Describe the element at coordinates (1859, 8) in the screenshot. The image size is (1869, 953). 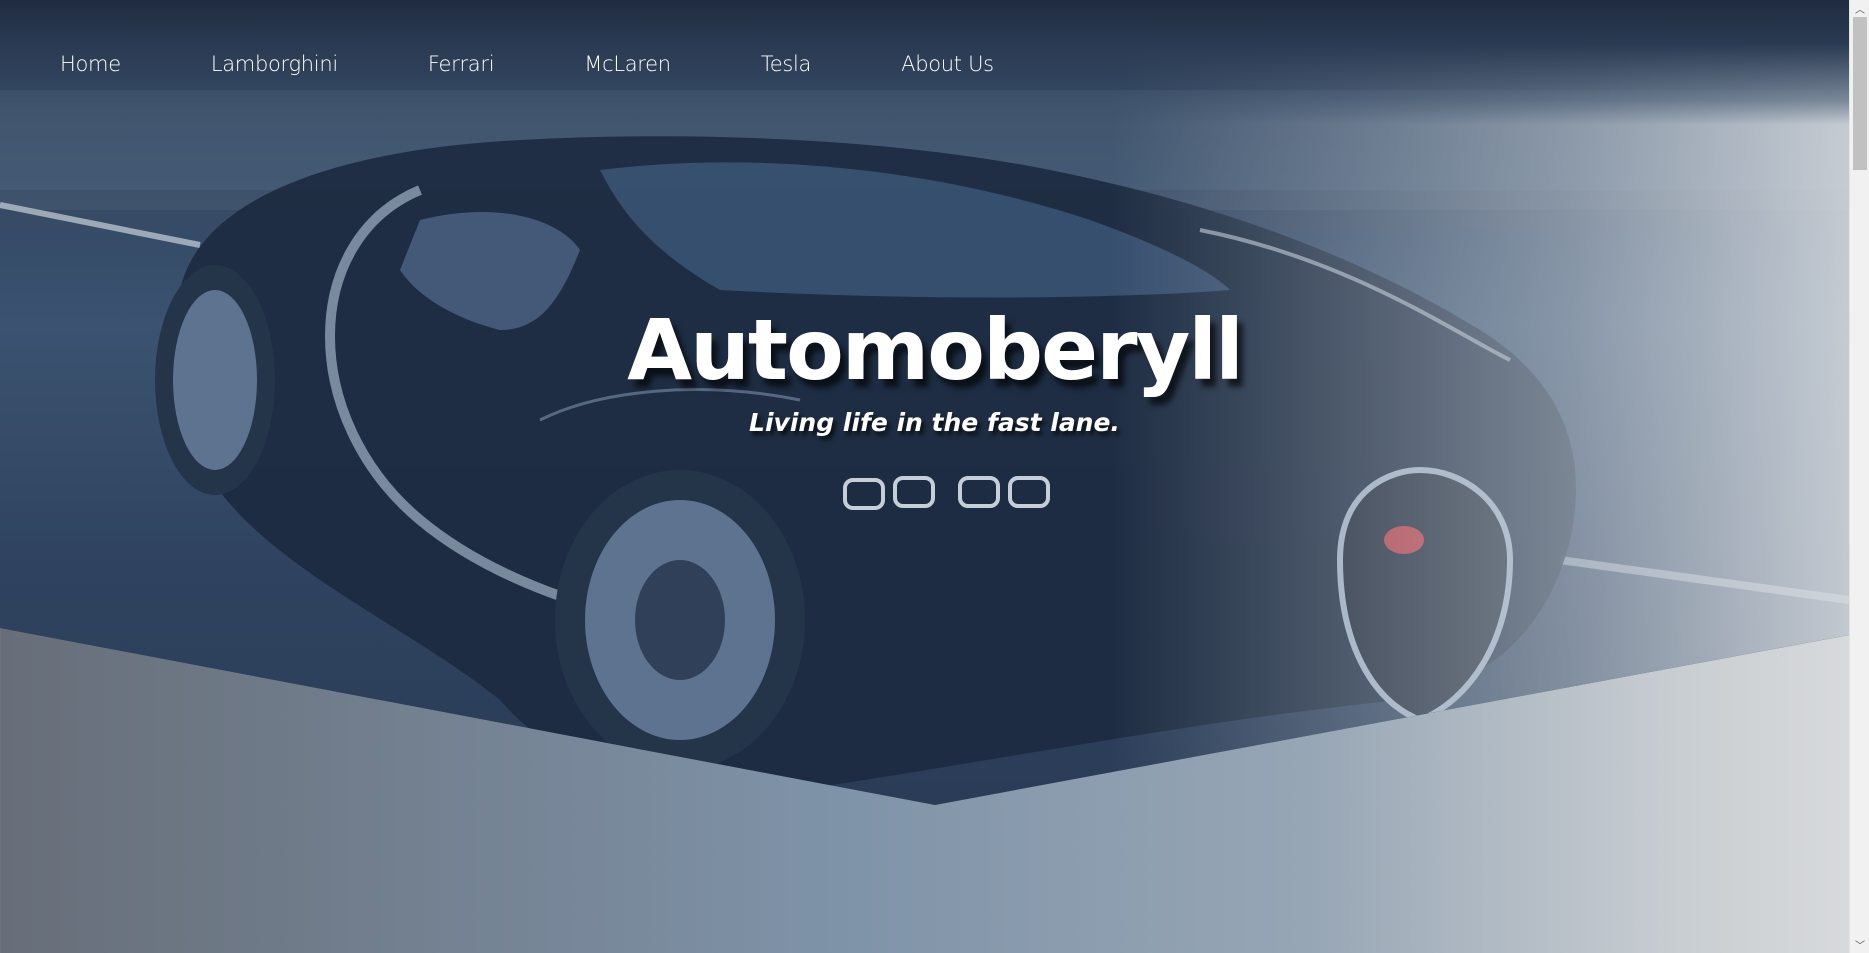
I see `chevron-up-icon: ︿` at that location.